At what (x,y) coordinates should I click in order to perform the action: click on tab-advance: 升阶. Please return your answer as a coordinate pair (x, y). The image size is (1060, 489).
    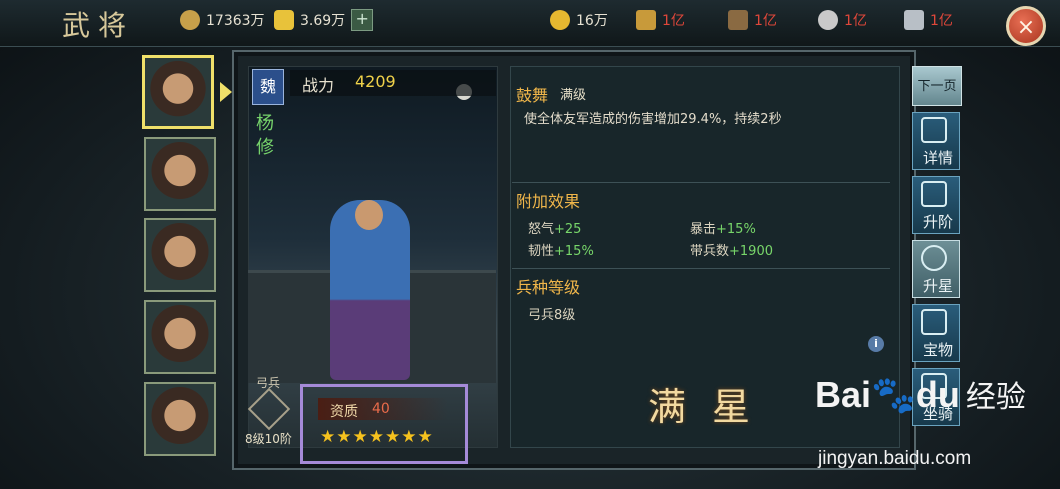
    Looking at the image, I should click on (936, 205).